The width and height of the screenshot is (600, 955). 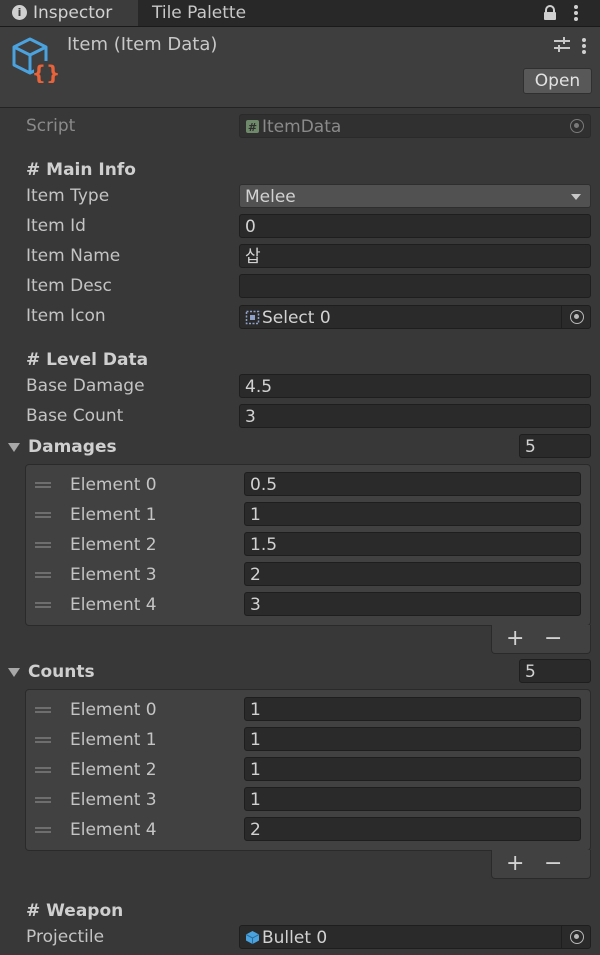 What do you see at coordinates (113, 800) in the screenshot?
I see `counts-element-label: Element 3` at bounding box center [113, 800].